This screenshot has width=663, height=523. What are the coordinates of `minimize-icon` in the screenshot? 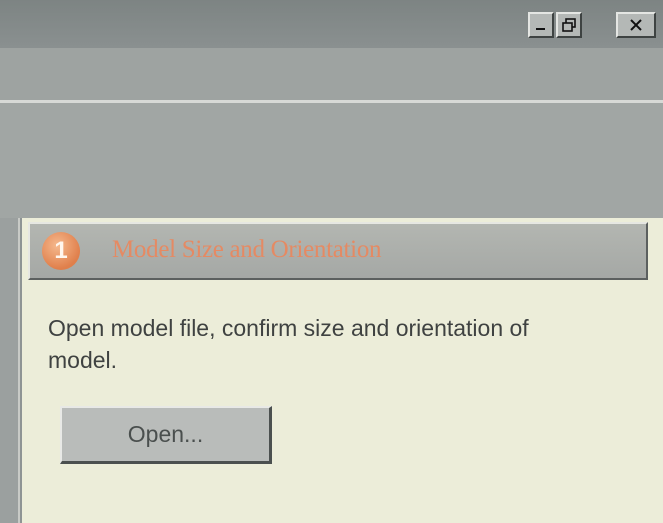 It's located at (540, 29).